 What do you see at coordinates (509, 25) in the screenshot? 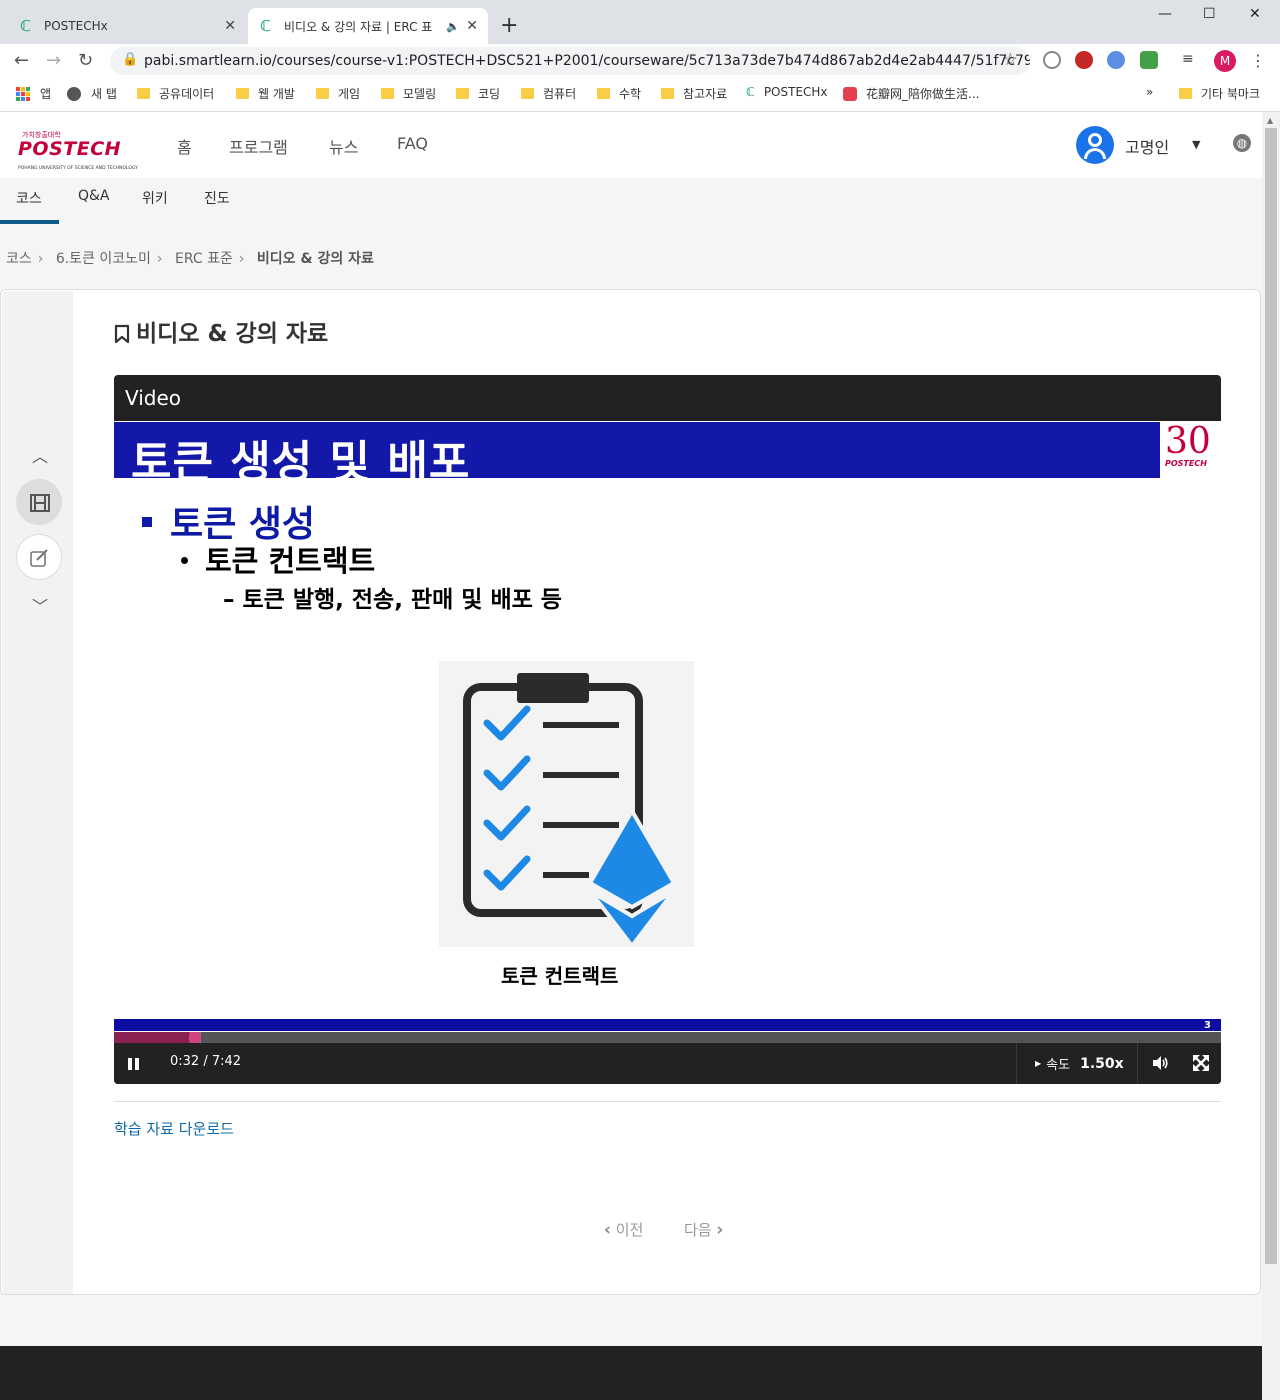
I see `new-tab-button: +` at bounding box center [509, 25].